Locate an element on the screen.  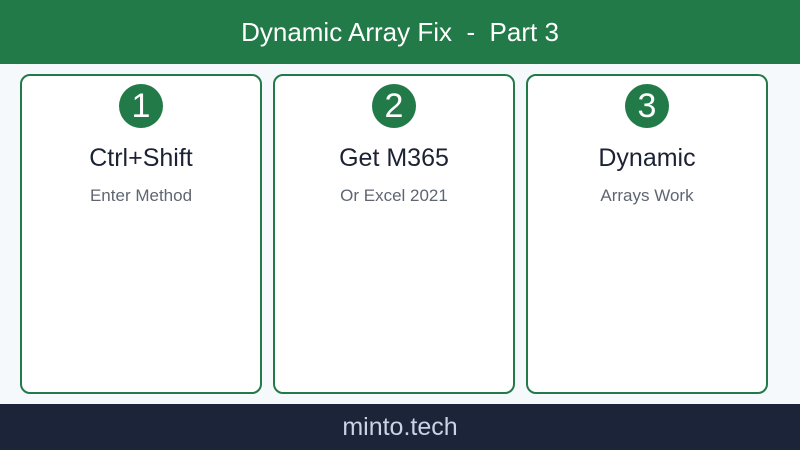
step-title: Get M365 is located at coordinates (394, 158).